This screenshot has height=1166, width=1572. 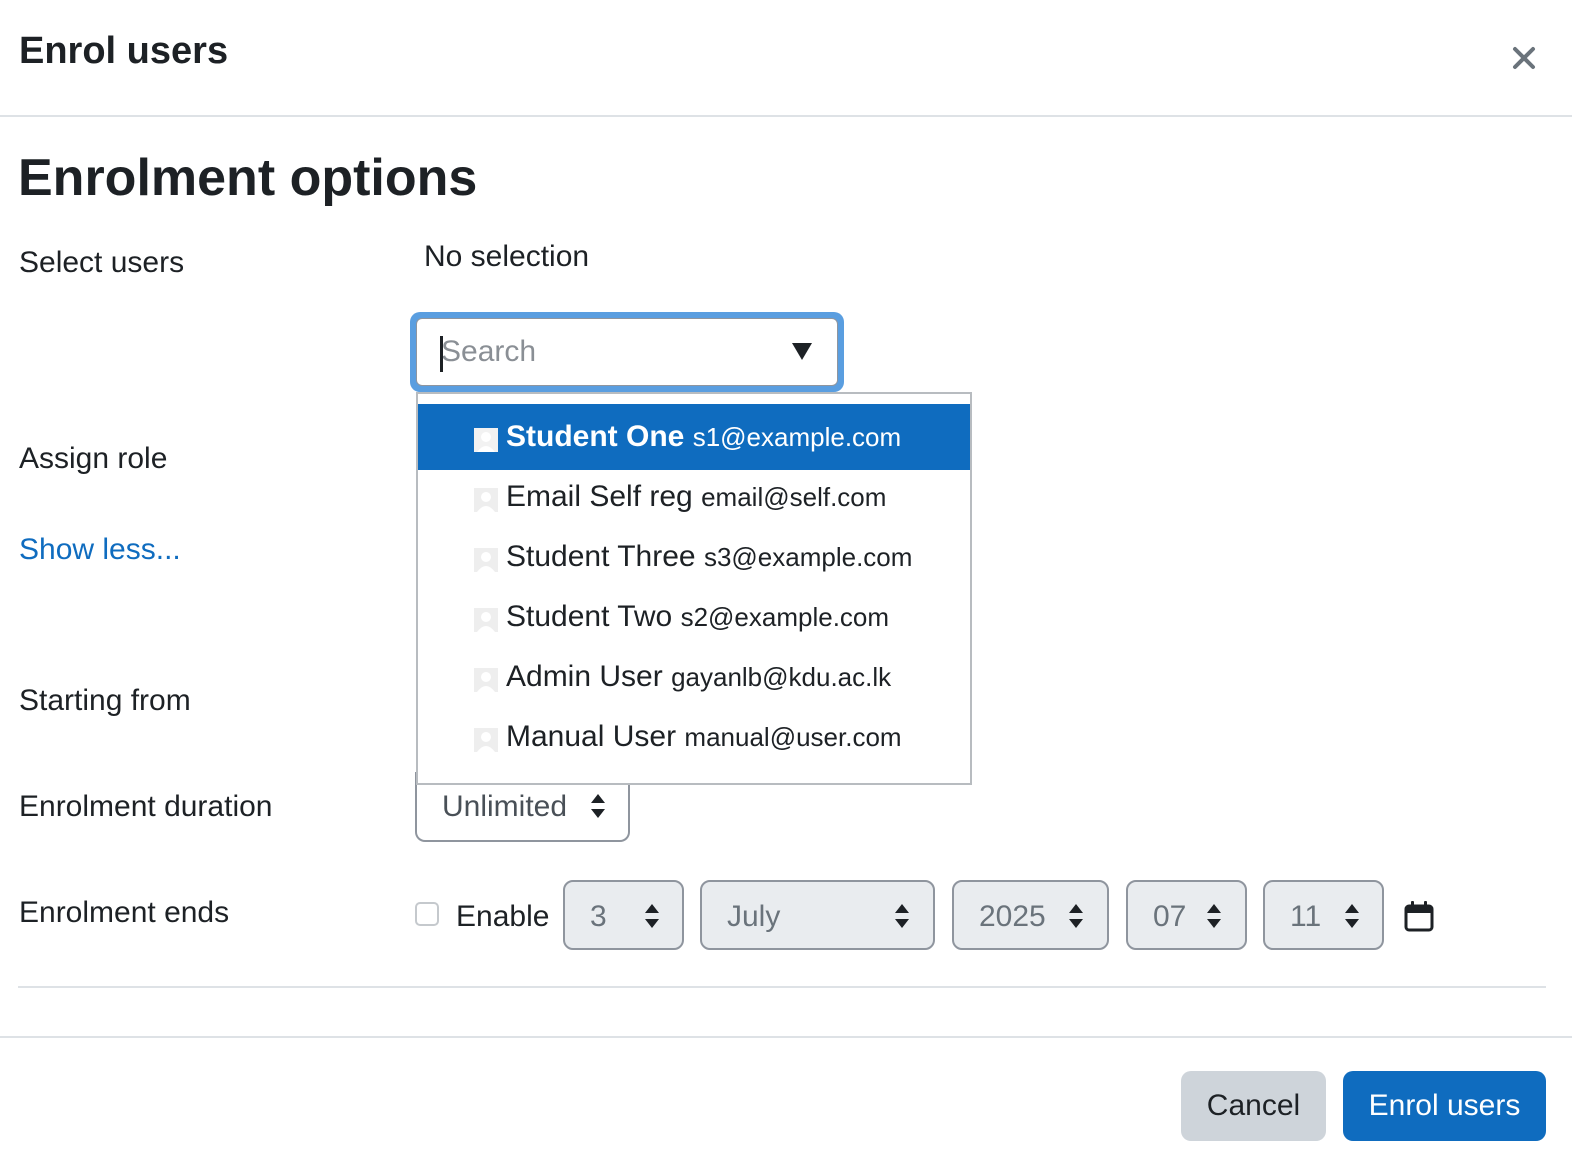 I want to click on dropdown-toggle, so click(x=802, y=353).